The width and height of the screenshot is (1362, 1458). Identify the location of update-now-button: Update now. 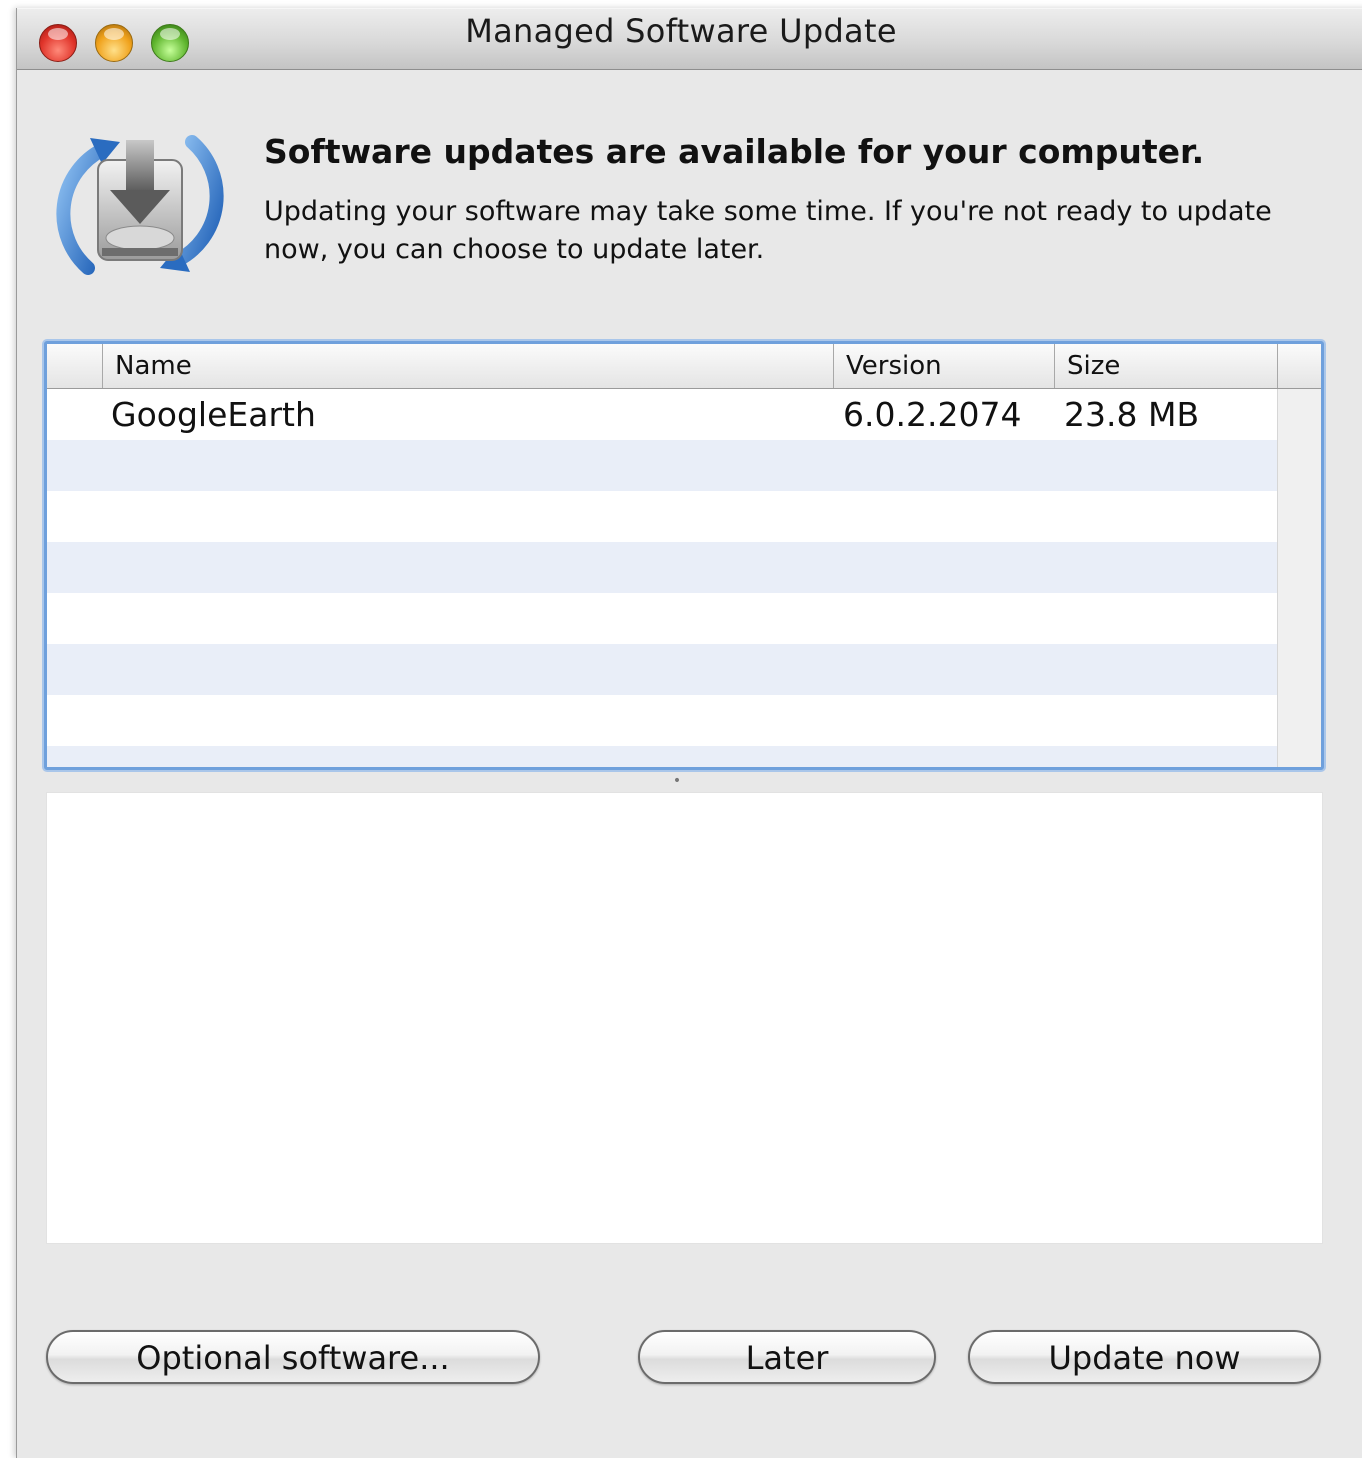
(1144, 1357).